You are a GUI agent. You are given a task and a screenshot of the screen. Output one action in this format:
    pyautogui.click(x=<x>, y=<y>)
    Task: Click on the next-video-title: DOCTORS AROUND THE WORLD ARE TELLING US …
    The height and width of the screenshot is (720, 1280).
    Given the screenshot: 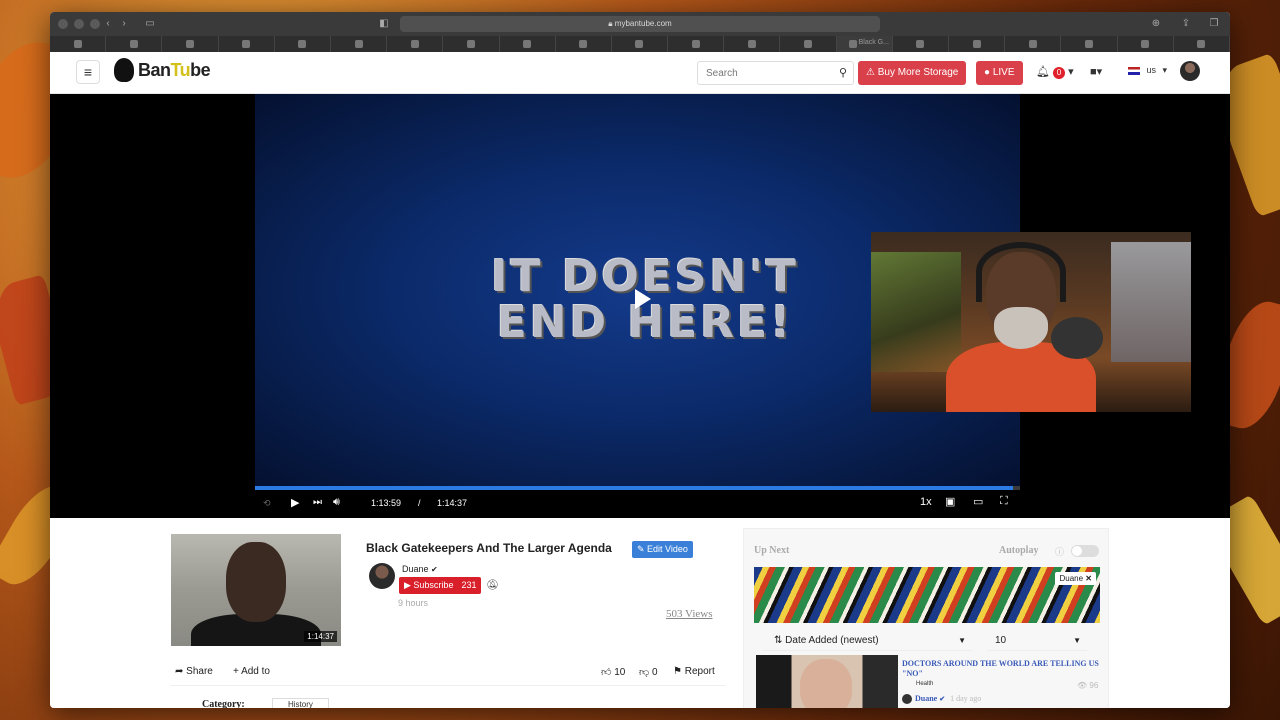 What is the action you would take?
    pyautogui.click(x=1002, y=669)
    